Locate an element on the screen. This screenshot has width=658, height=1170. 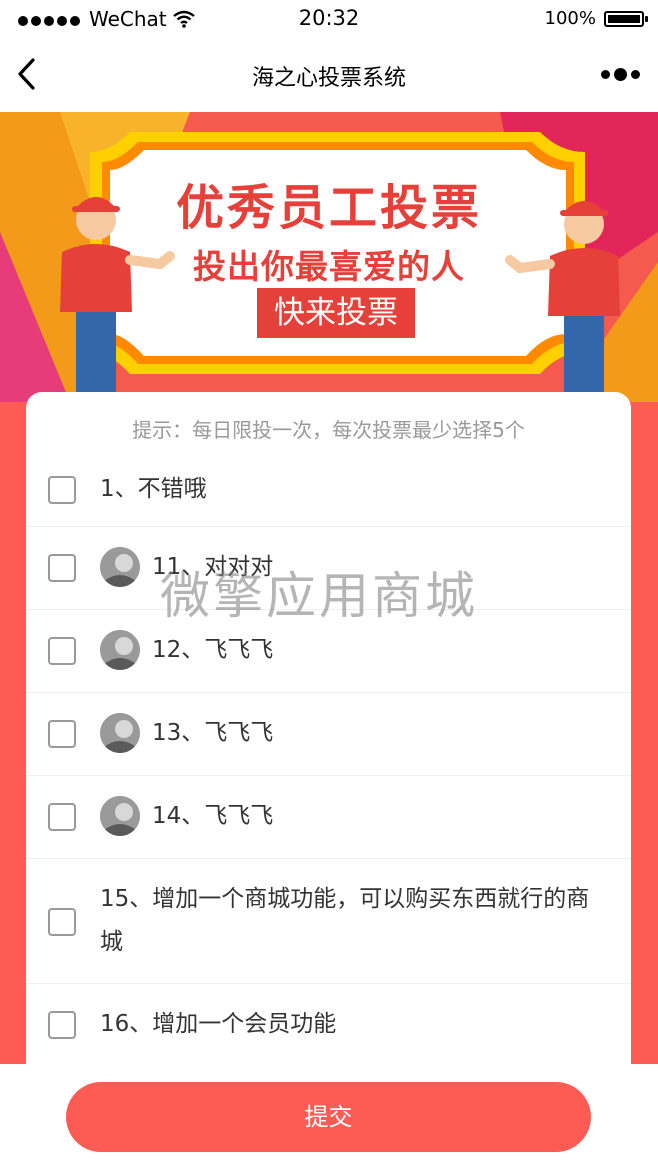
banner-subline: 投出你最喜爱的人 is located at coordinates (329, 266).